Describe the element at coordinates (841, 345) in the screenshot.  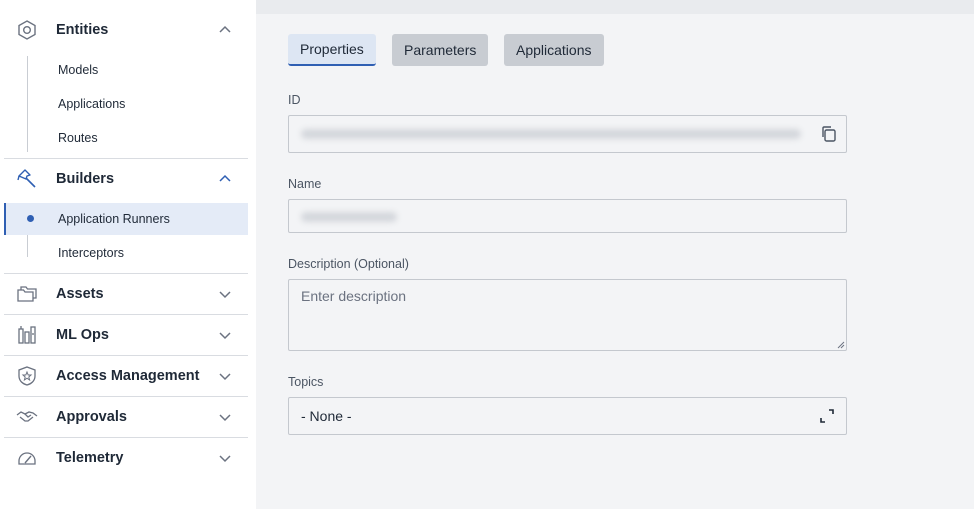
I see `resize-handle-icon` at that location.